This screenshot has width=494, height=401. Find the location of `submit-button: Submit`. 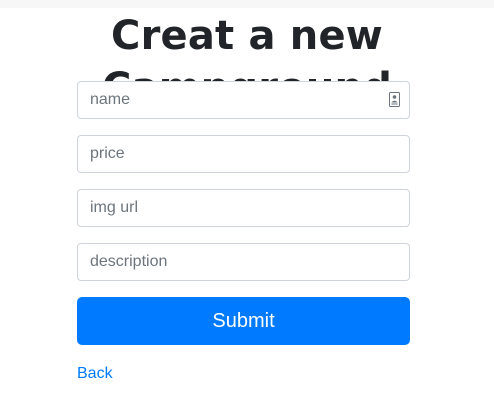

submit-button: Submit is located at coordinates (243, 321).